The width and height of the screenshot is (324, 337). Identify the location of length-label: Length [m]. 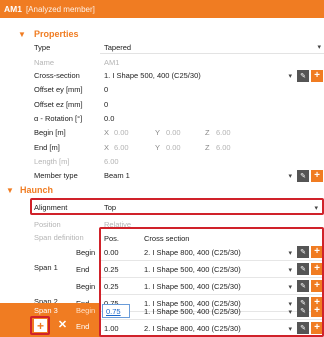
(52, 161).